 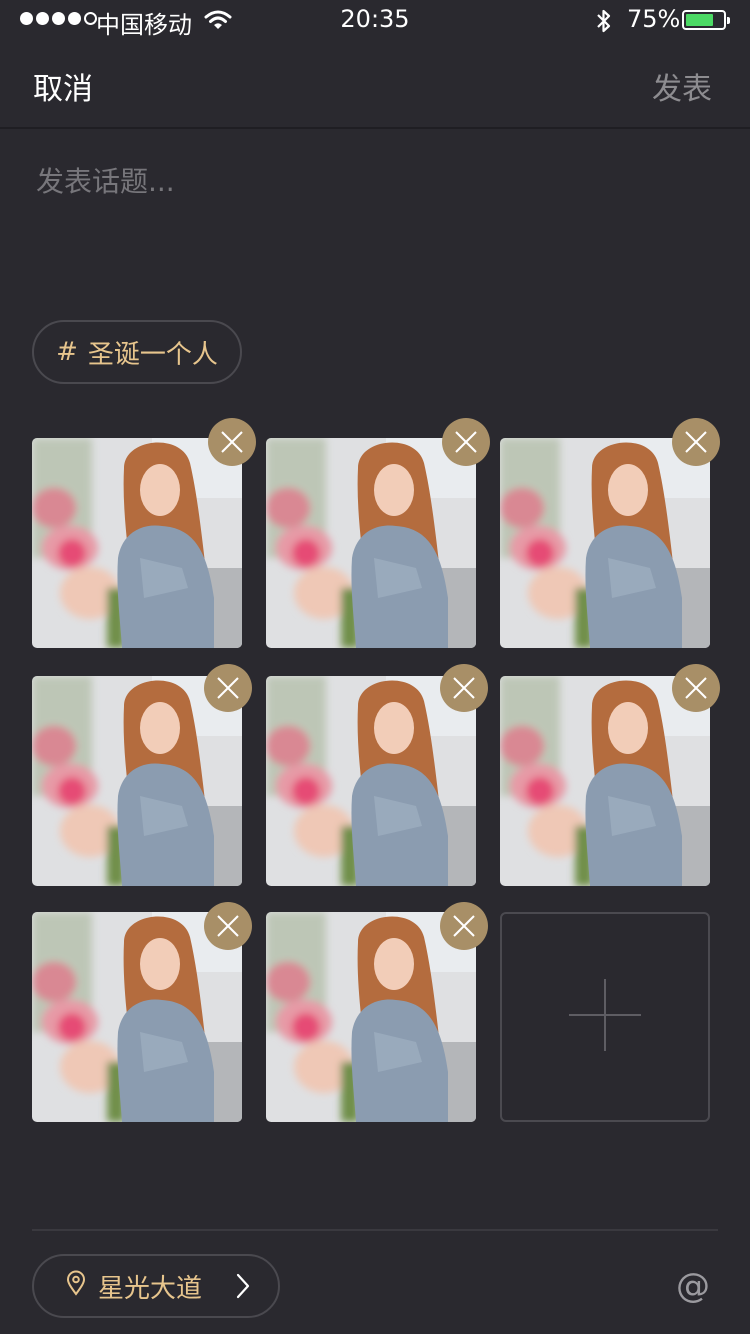 What do you see at coordinates (67, 352) in the screenshot?
I see `hashtag-symbol: #` at bounding box center [67, 352].